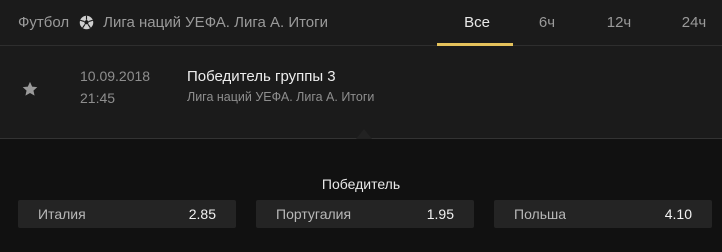  I want to click on event-title: Победитель группы 3, so click(261, 76).